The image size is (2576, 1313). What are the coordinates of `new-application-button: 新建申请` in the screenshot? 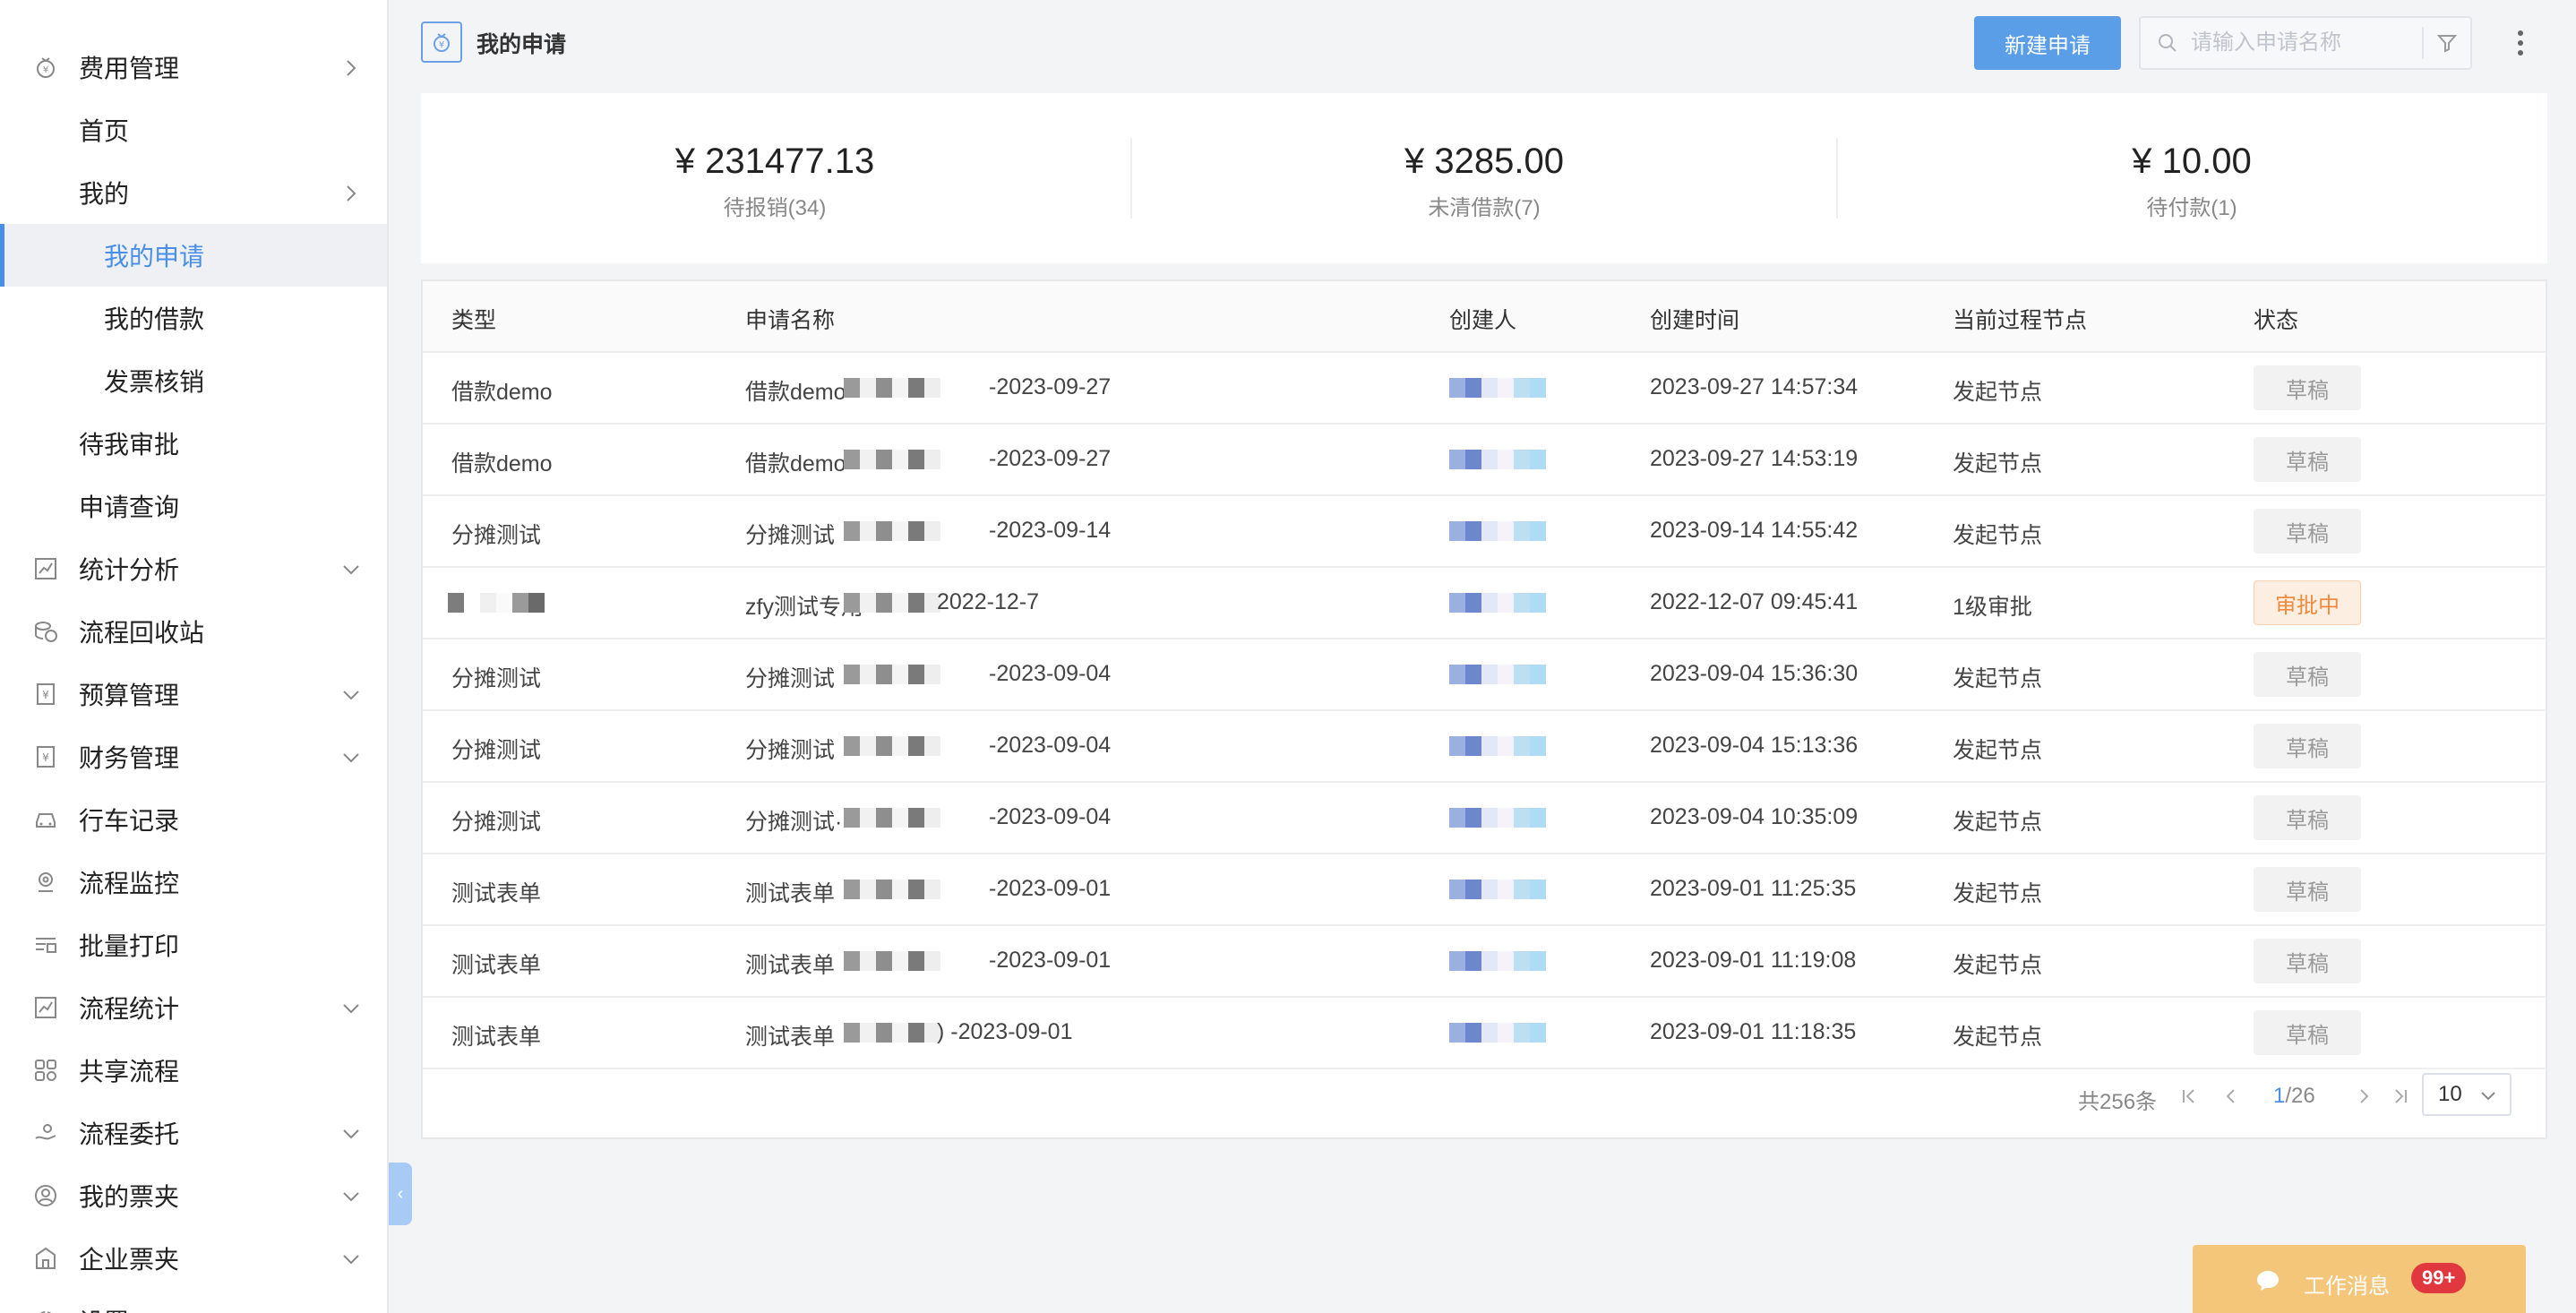 It's located at (2047, 43).